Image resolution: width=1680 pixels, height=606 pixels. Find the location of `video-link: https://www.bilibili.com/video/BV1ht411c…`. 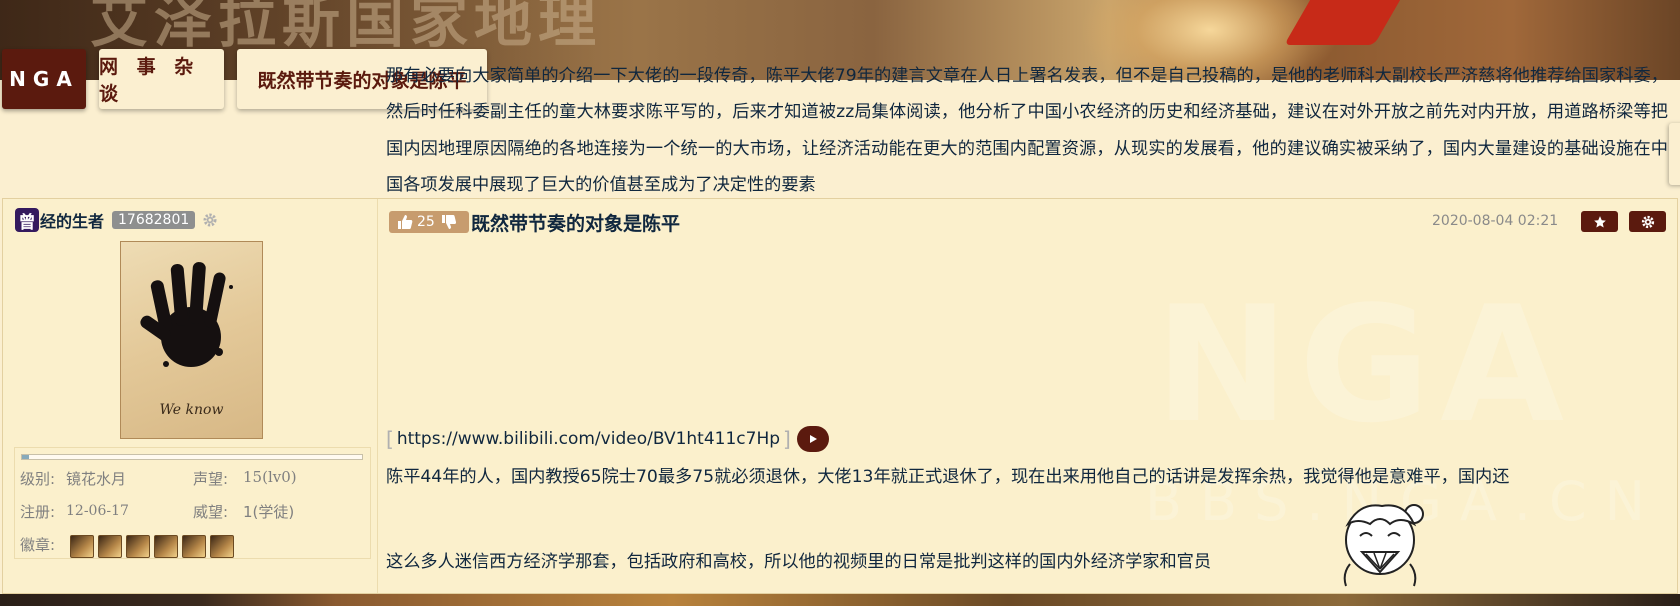

video-link: https://www.bilibili.com/video/BV1ht411c… is located at coordinates (588, 439).